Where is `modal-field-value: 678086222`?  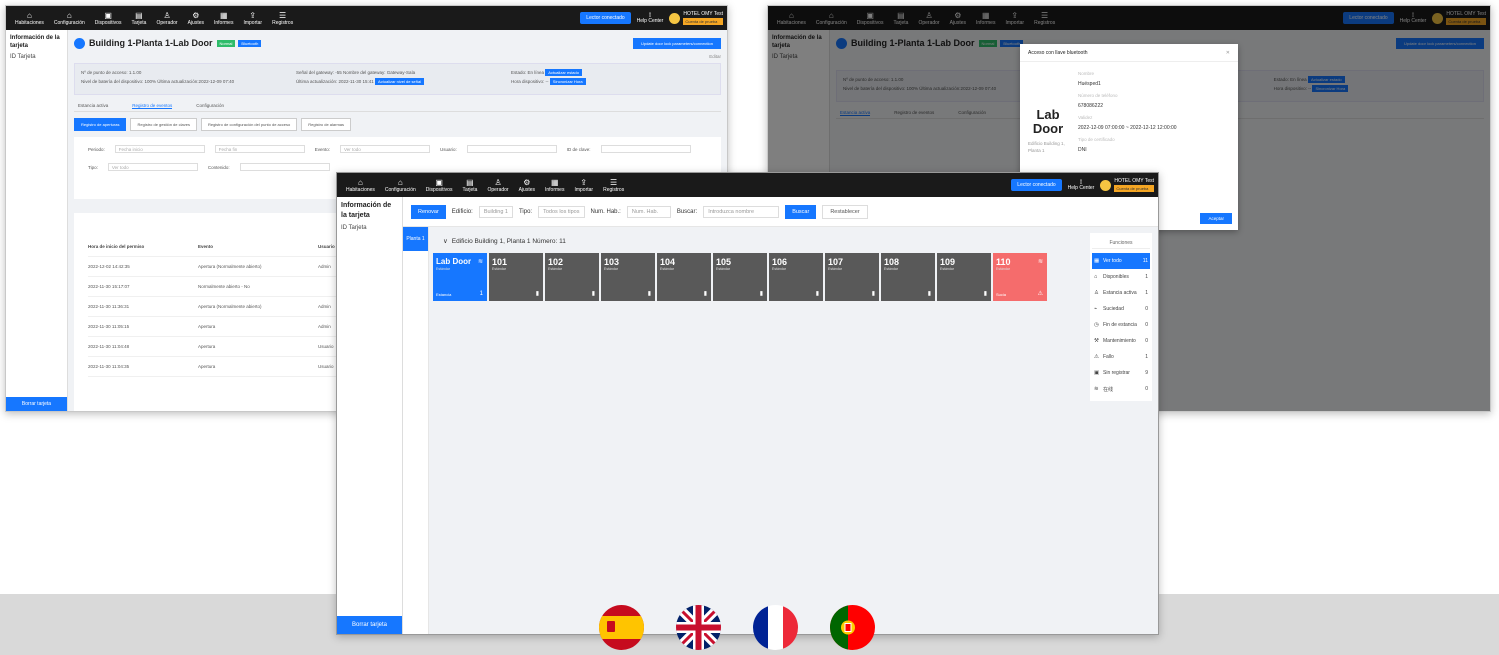
modal-field-value: 678086222 is located at coordinates (1091, 106).